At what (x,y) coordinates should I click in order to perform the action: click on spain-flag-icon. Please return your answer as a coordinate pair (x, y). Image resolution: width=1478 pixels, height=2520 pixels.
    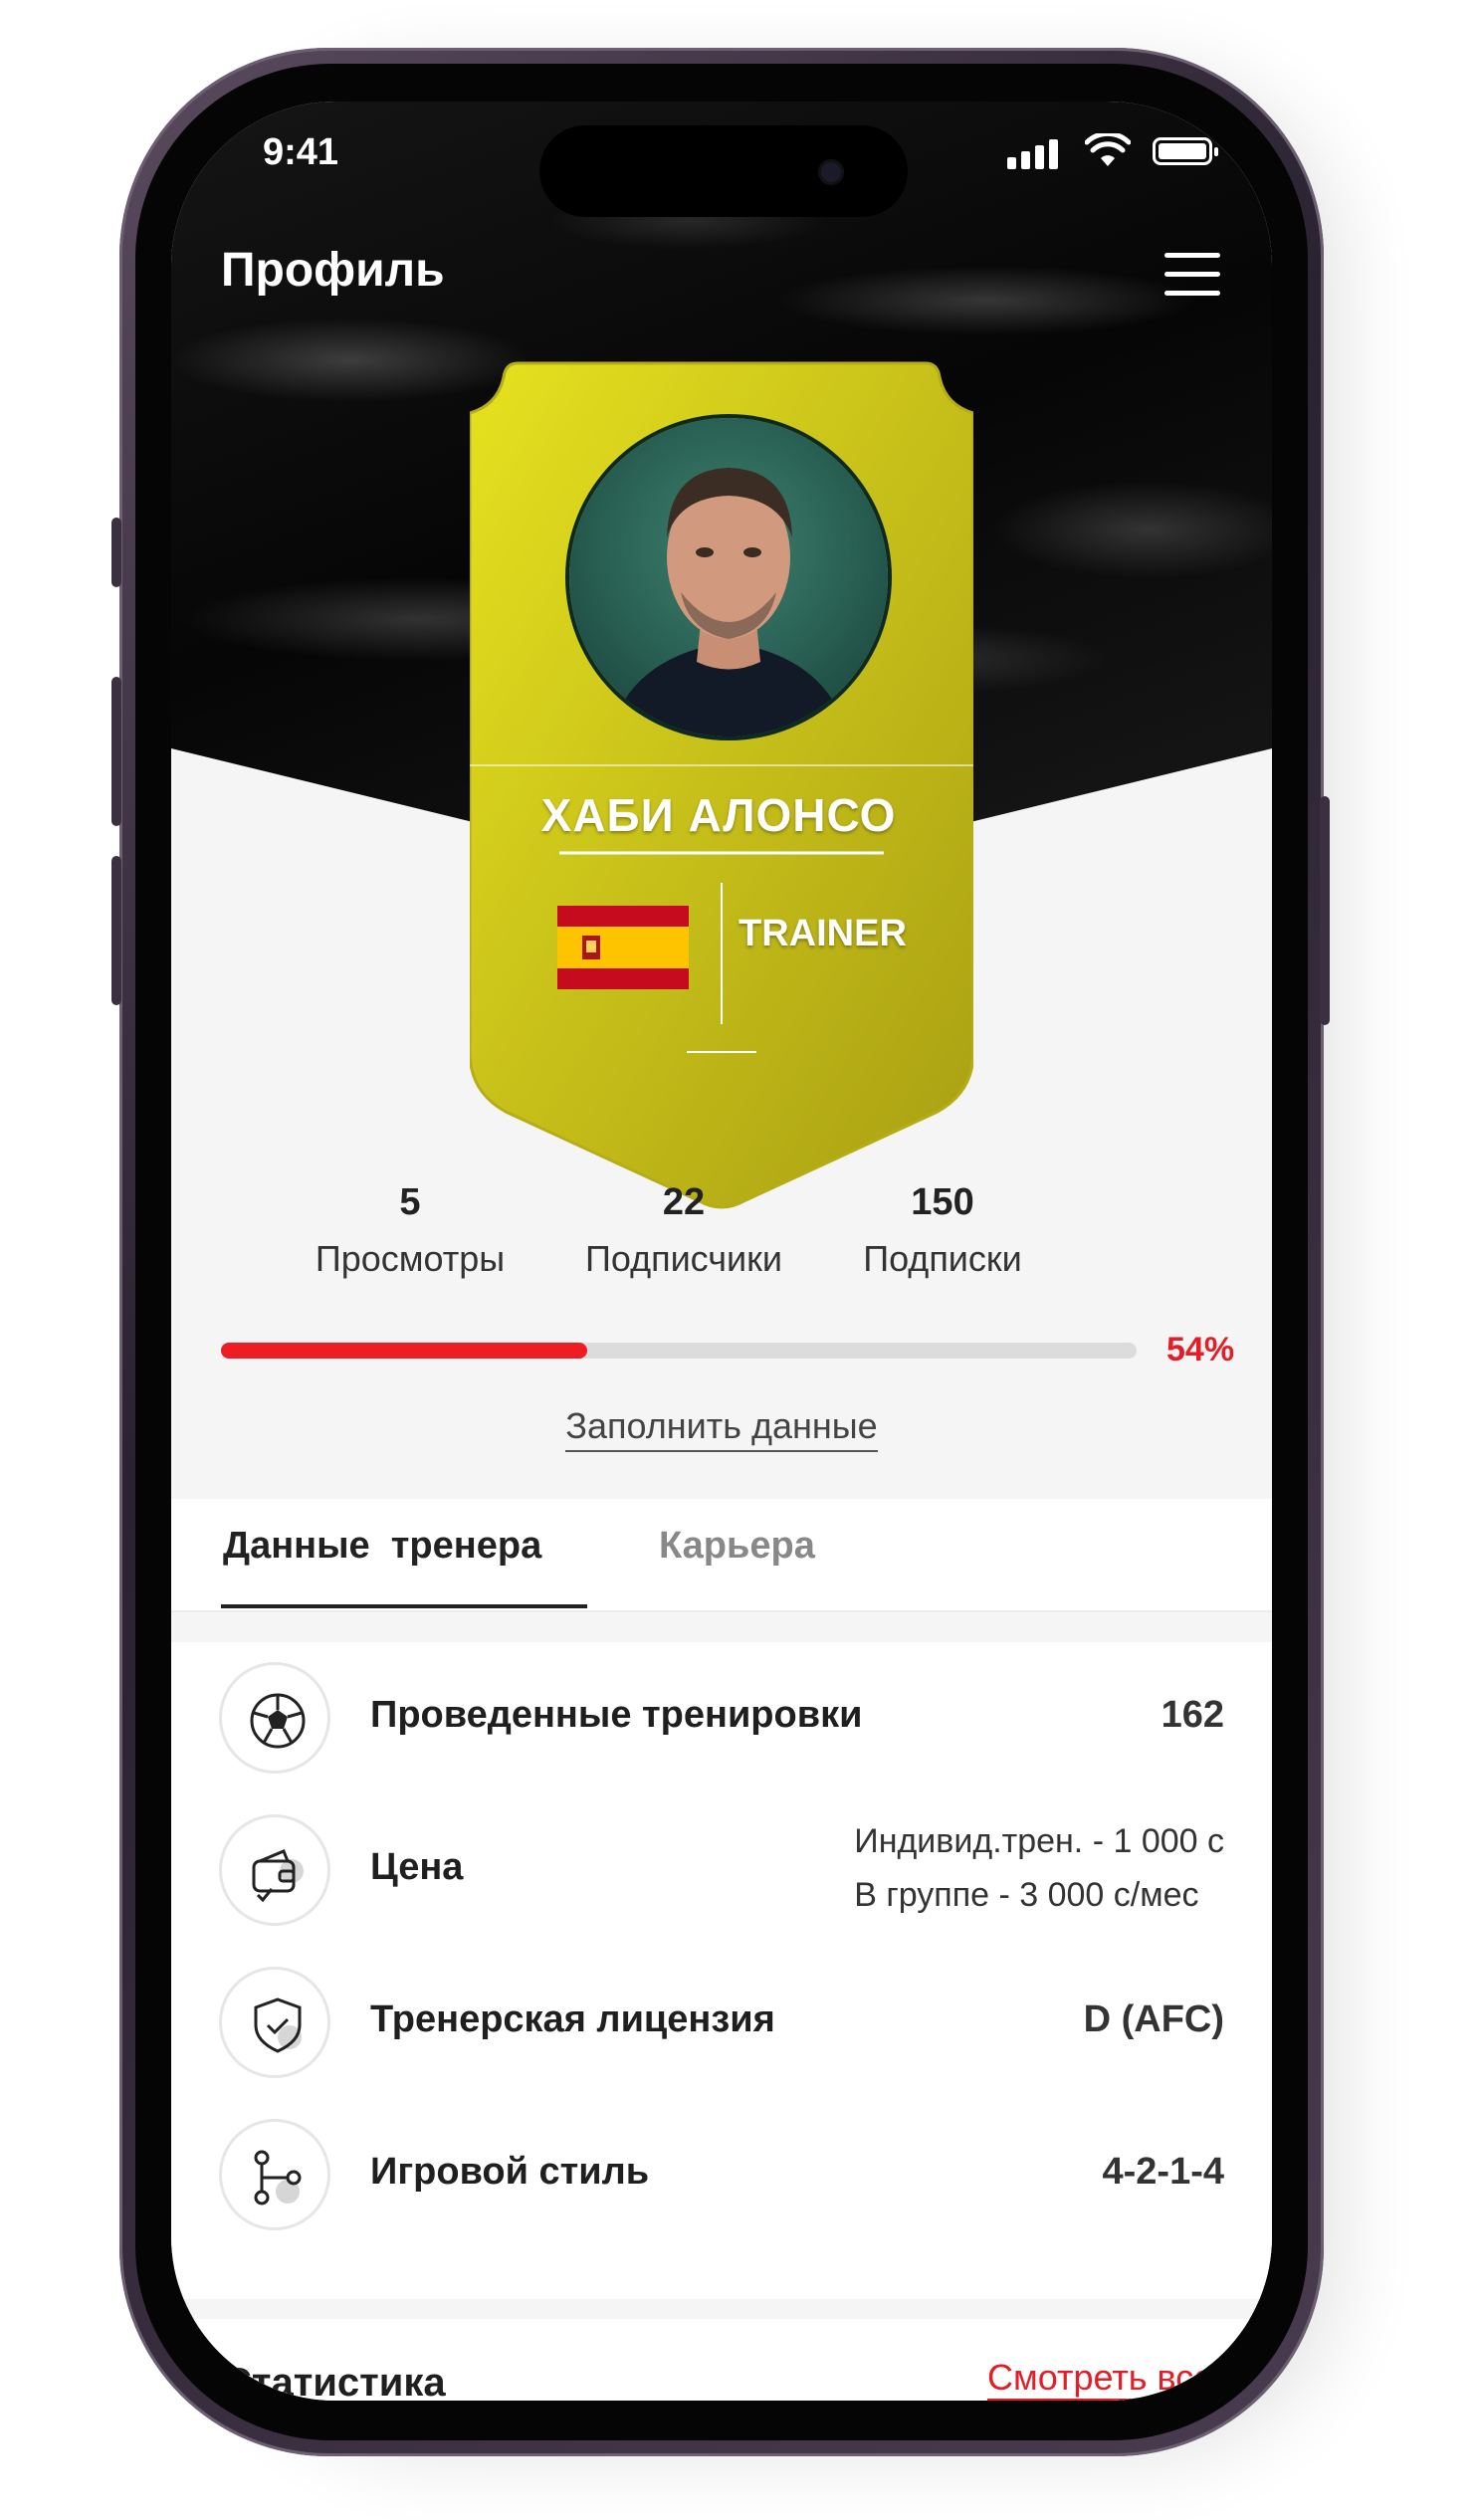
    Looking at the image, I should click on (623, 947).